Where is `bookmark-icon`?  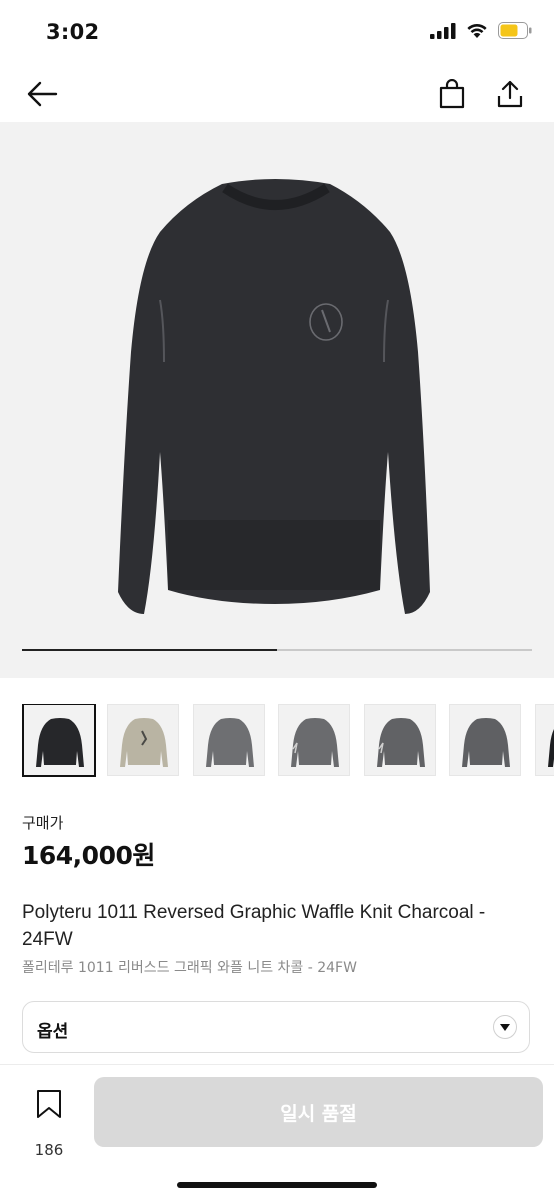 bookmark-icon is located at coordinates (49, 1104).